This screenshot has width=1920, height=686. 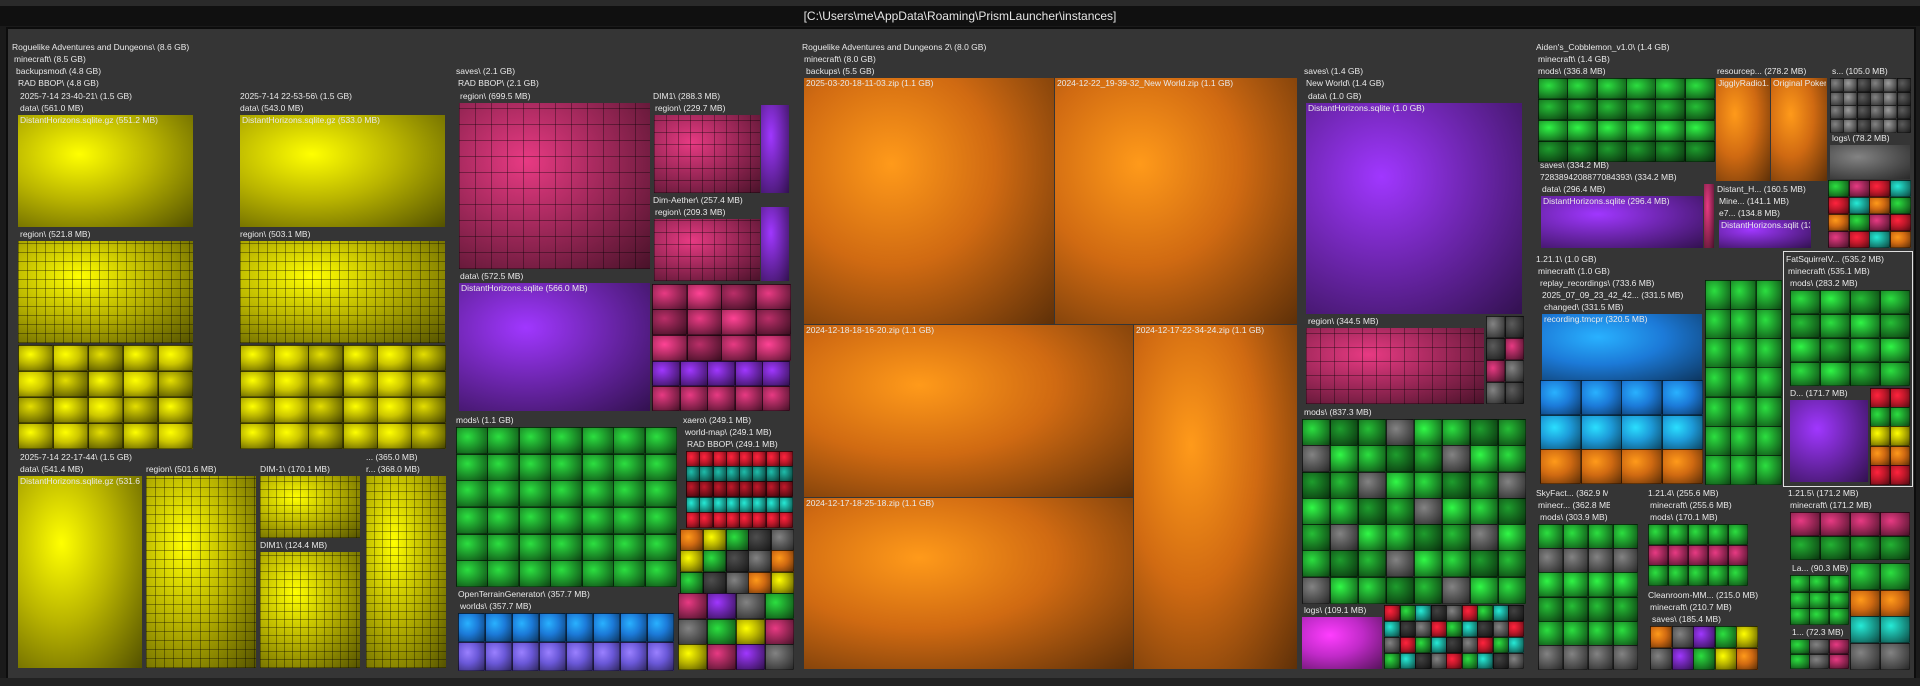 I want to click on cobblemon-distanthorizons-2: DistantHorizons.sqlit (134.8 MB), so click(x=1765, y=234).